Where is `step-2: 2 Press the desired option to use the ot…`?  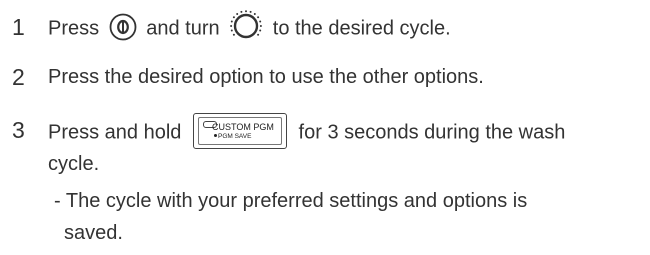 step-2: 2 Press the desired option to use the ot… is located at coordinates (325, 78).